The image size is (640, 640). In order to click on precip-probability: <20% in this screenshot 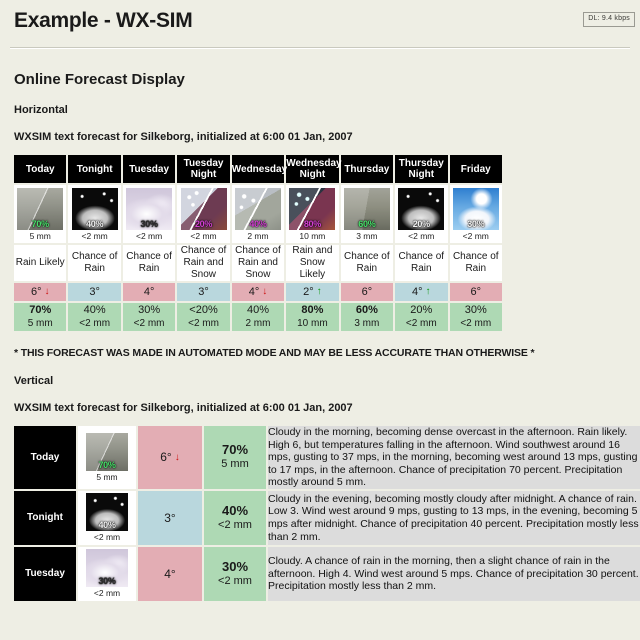, I will do `click(203, 310)`.